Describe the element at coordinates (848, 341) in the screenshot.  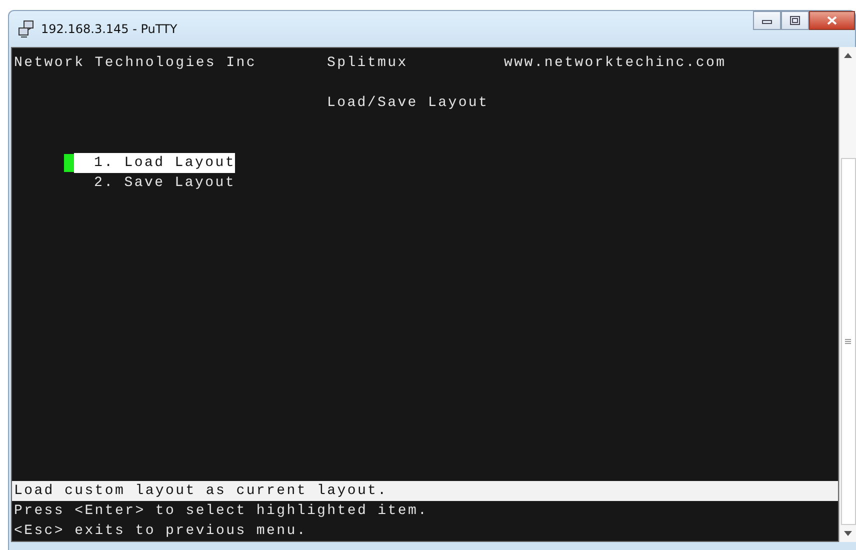
I see `scroll-thumb` at that location.